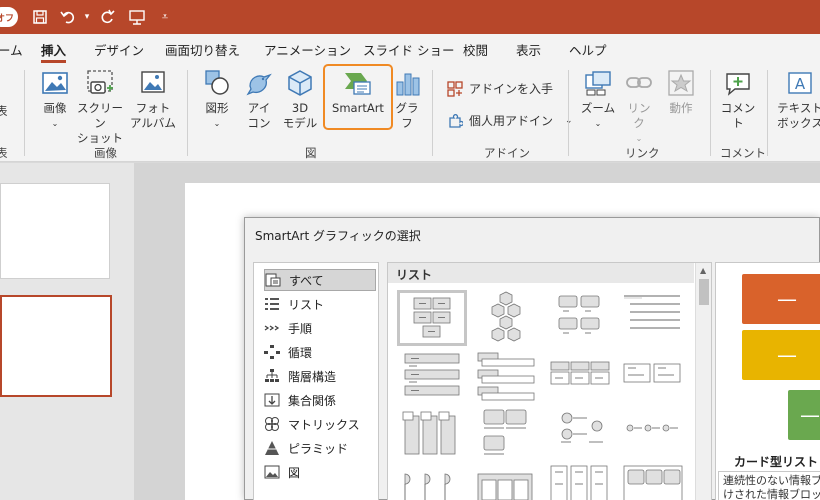 The image size is (820, 500). Describe the element at coordinates (69, 17) in the screenshot. I see `undo-icon` at that location.